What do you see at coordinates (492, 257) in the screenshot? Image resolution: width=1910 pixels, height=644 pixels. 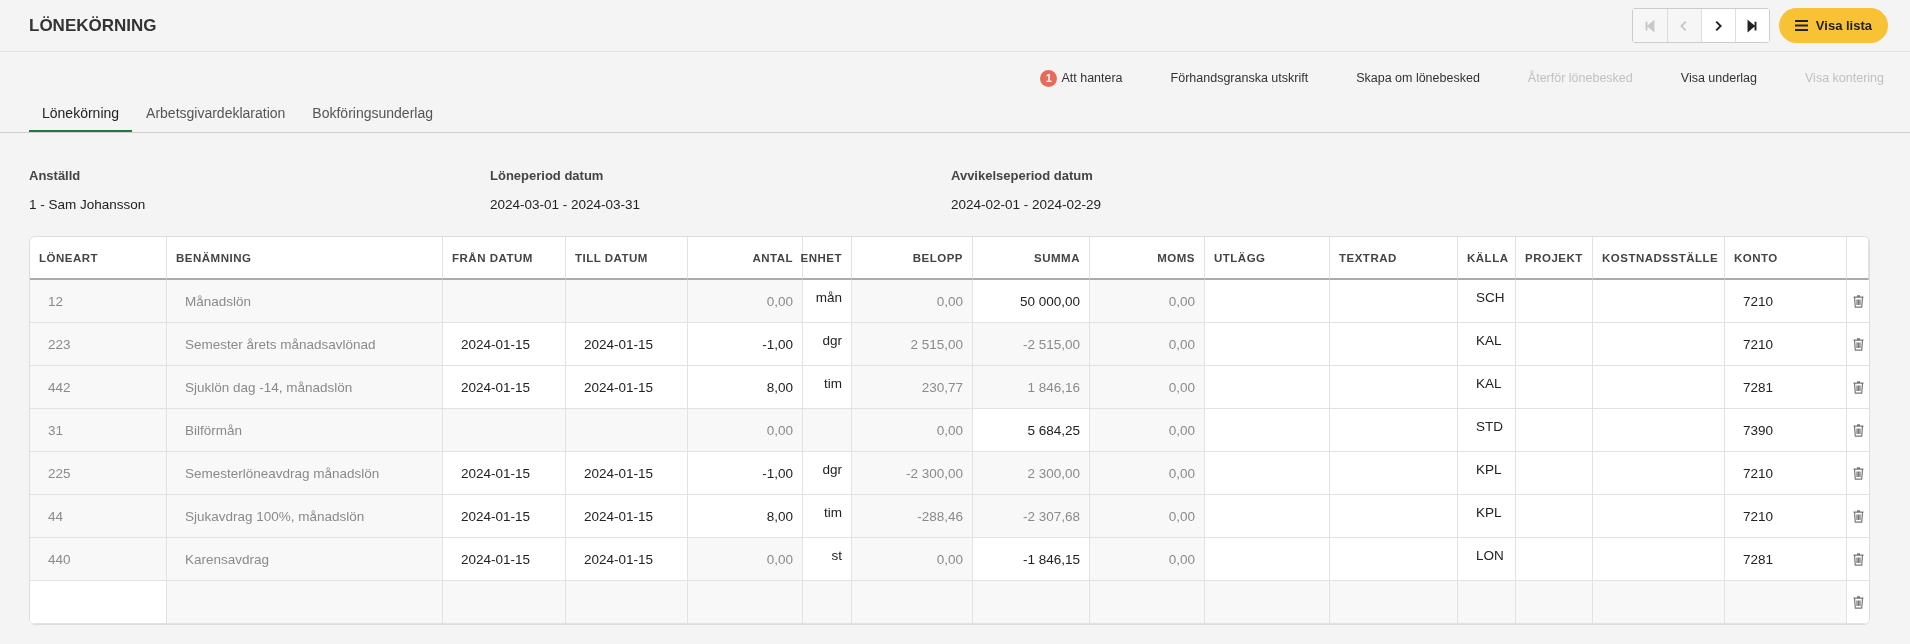 I see `column-header: FRÅN DATUM` at bounding box center [492, 257].